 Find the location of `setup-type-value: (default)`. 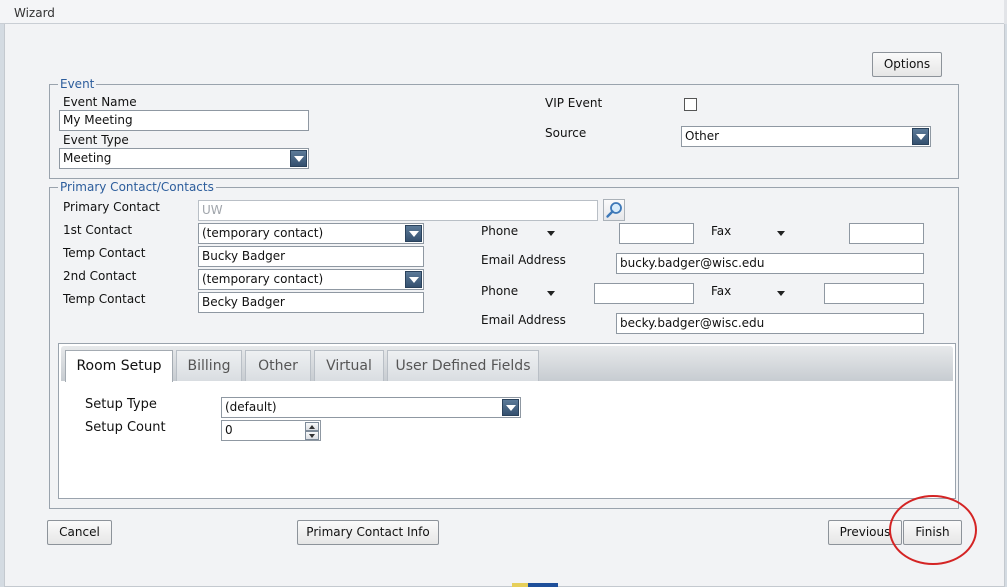

setup-type-value: (default) is located at coordinates (251, 407).